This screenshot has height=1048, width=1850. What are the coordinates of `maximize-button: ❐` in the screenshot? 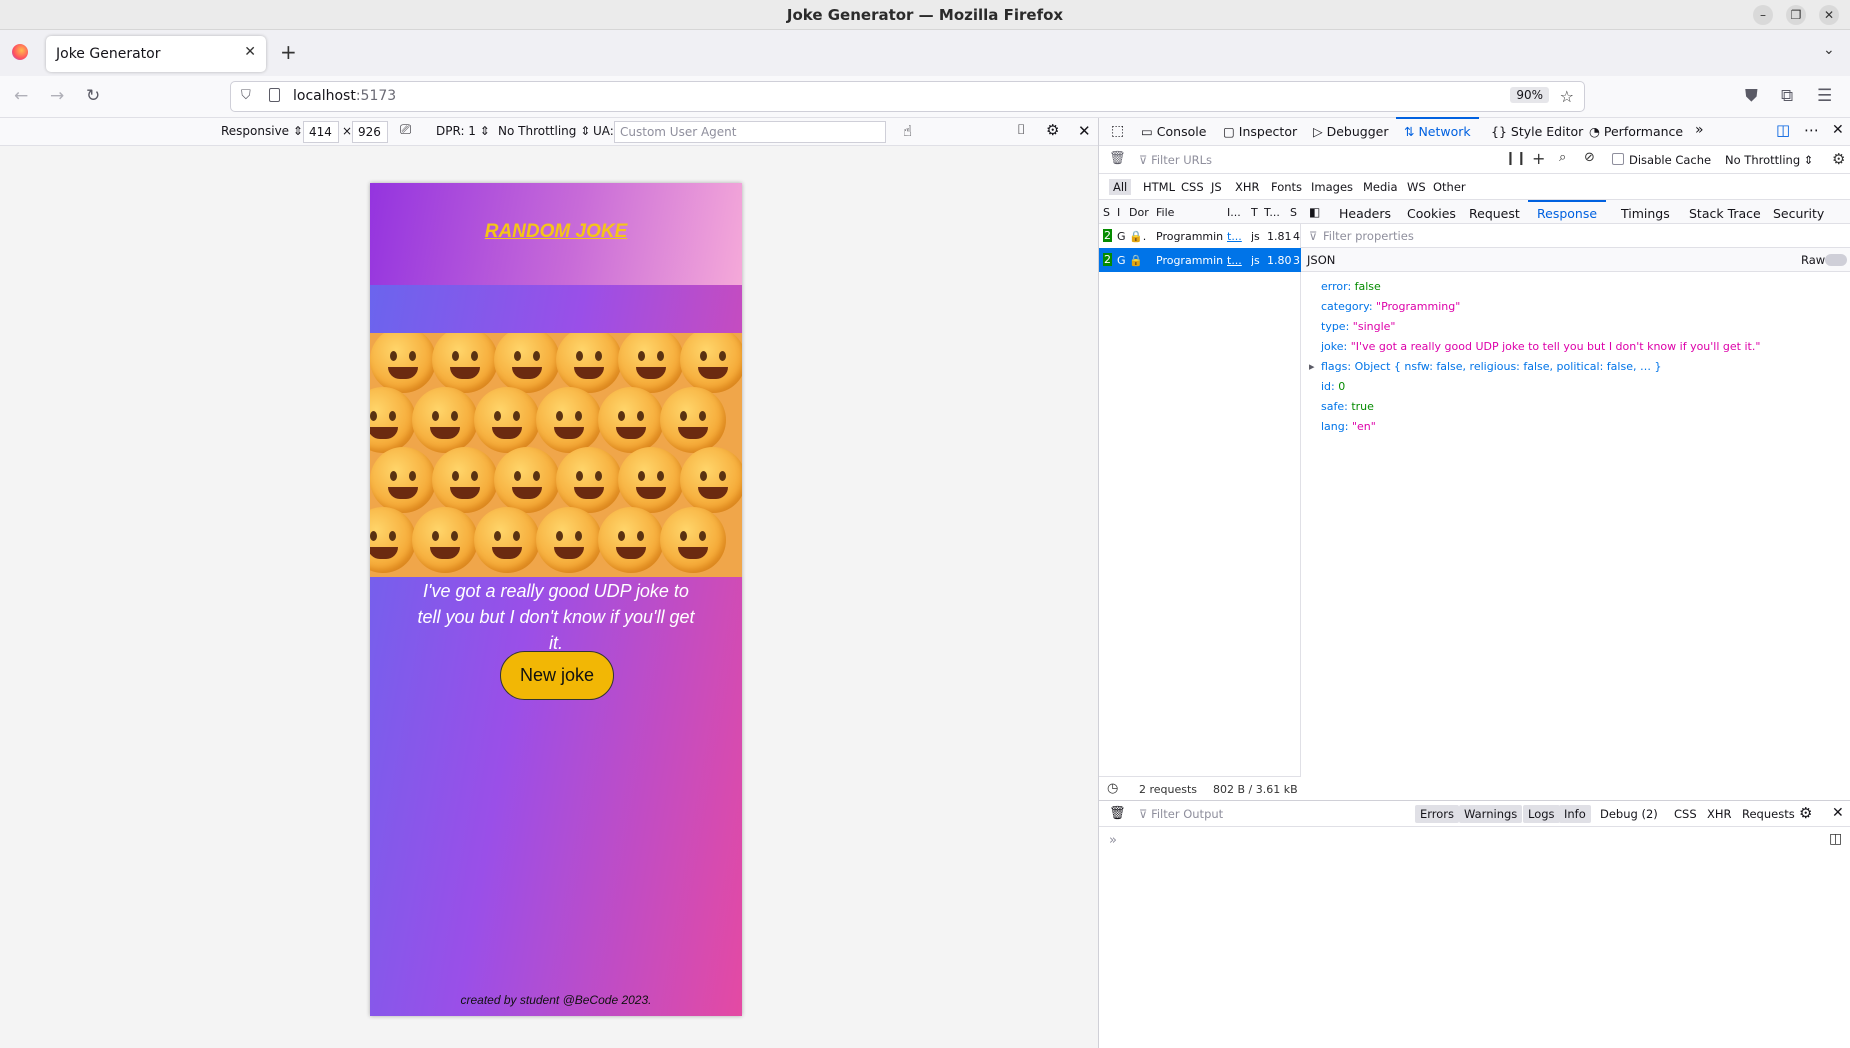 It's located at (1796, 15).